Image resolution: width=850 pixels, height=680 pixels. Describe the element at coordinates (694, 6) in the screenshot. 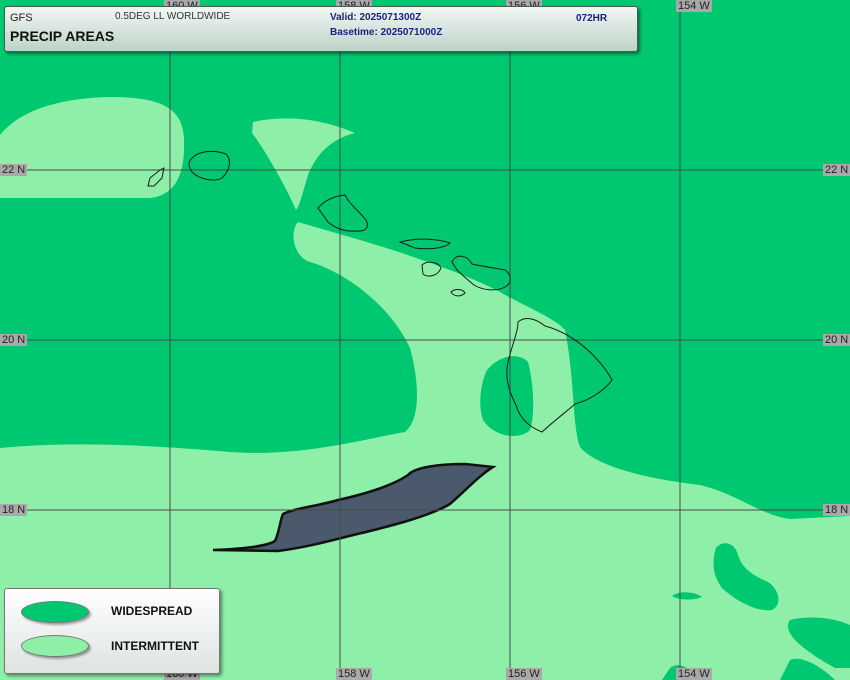

I see `lon-label-154w-top: 154 W` at that location.